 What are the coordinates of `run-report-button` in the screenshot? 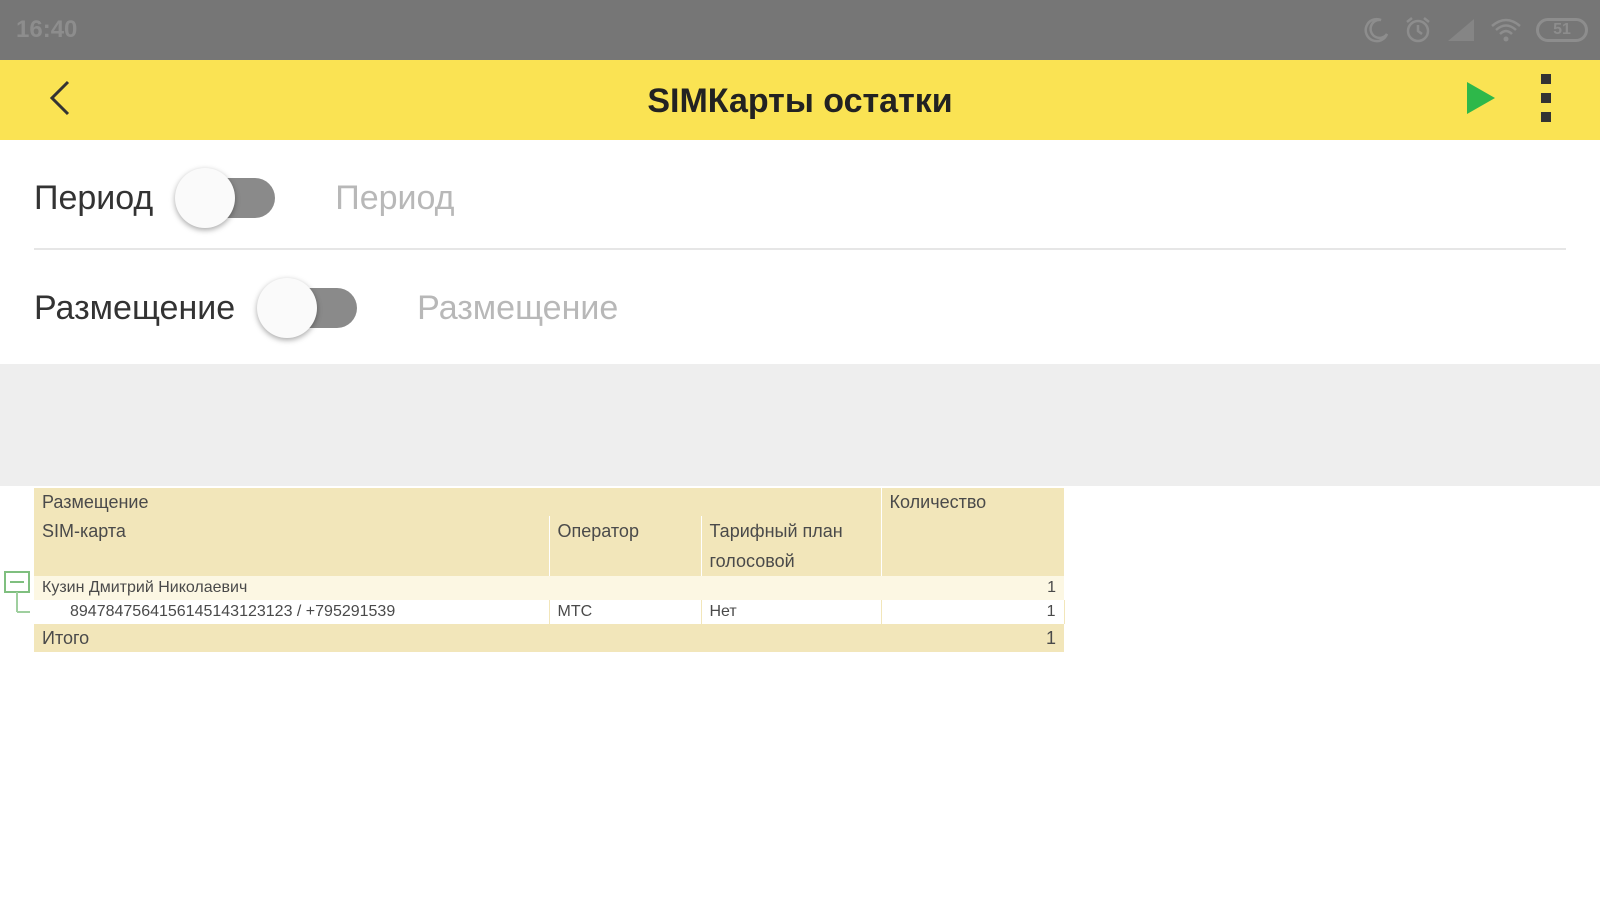 It's located at (1480, 100).